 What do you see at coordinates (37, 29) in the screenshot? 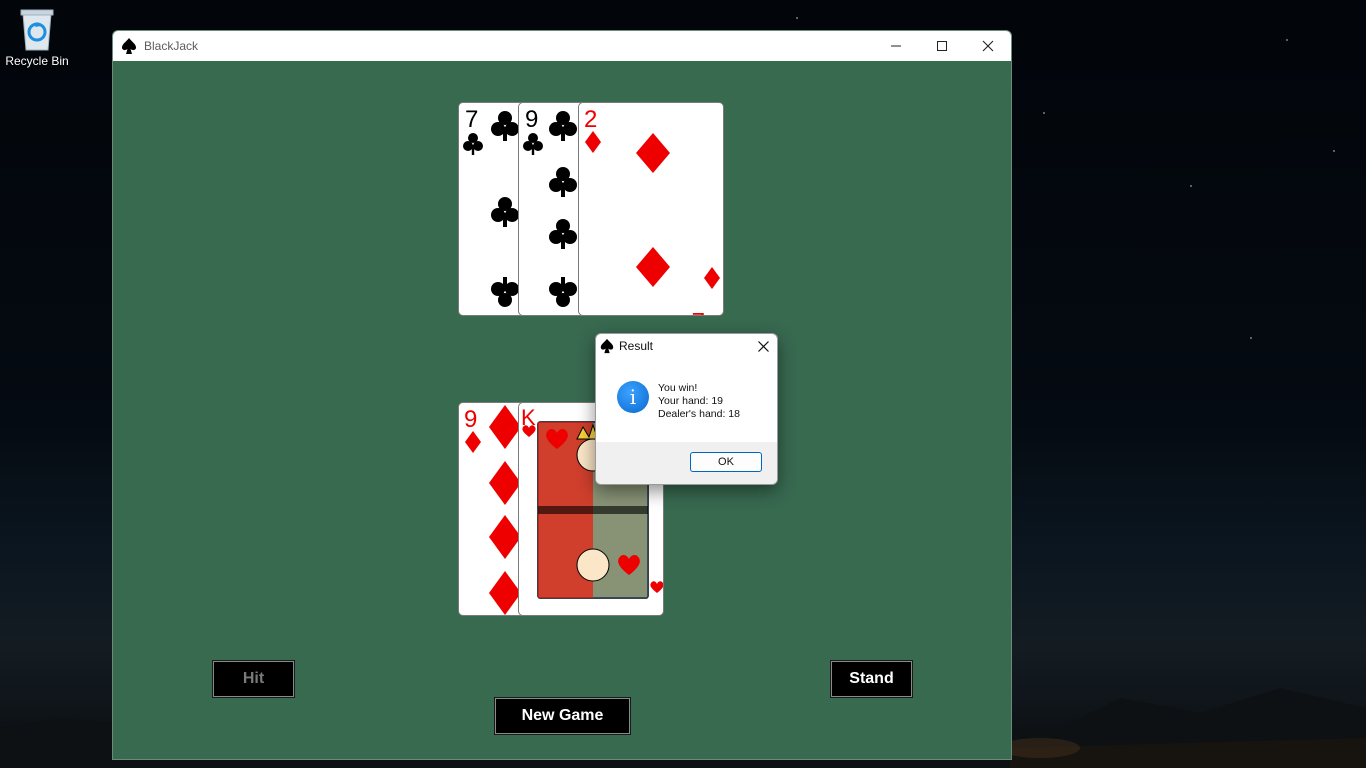
I see `recycle-bin-icon` at bounding box center [37, 29].